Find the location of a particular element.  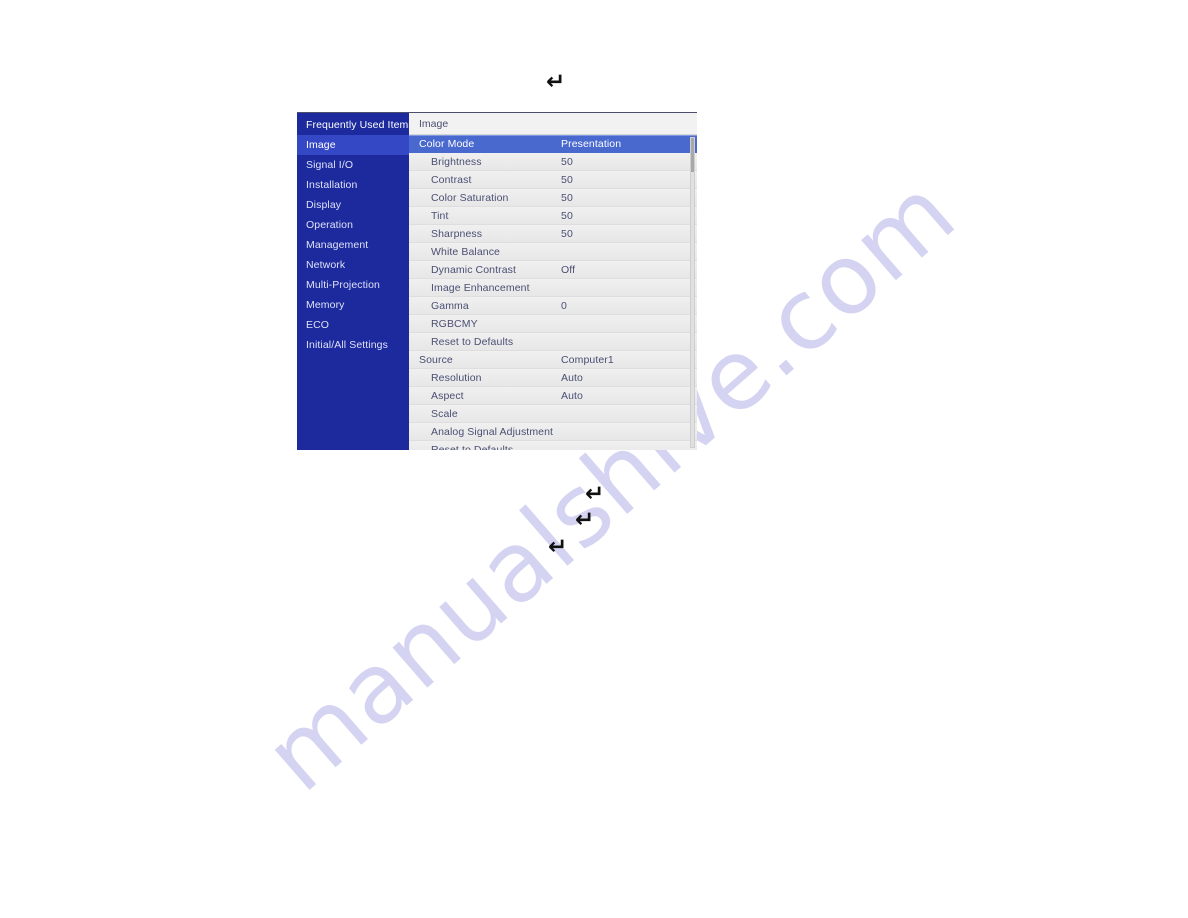

settings-row-label: White Balance is located at coordinates (466, 251).